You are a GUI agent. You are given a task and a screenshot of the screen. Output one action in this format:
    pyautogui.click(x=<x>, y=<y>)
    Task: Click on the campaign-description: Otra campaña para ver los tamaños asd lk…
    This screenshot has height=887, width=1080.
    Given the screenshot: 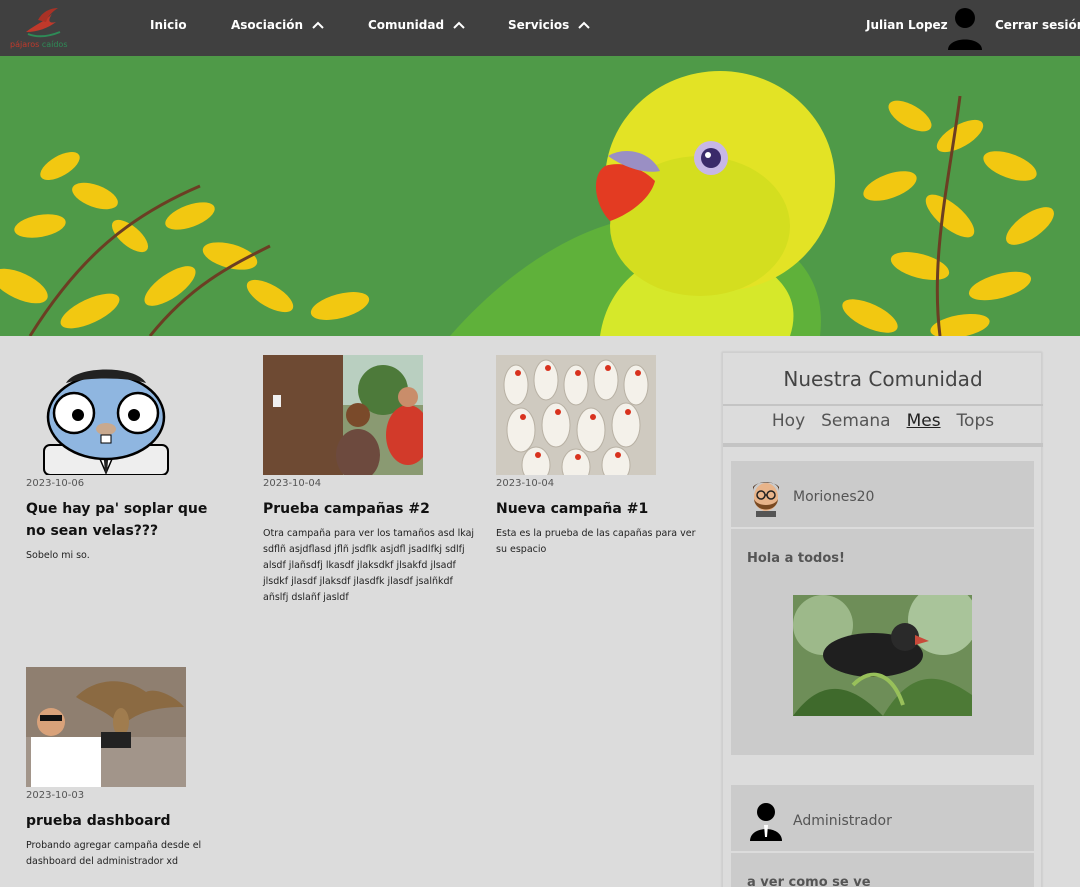 What is the action you would take?
    pyautogui.click(x=369, y=565)
    